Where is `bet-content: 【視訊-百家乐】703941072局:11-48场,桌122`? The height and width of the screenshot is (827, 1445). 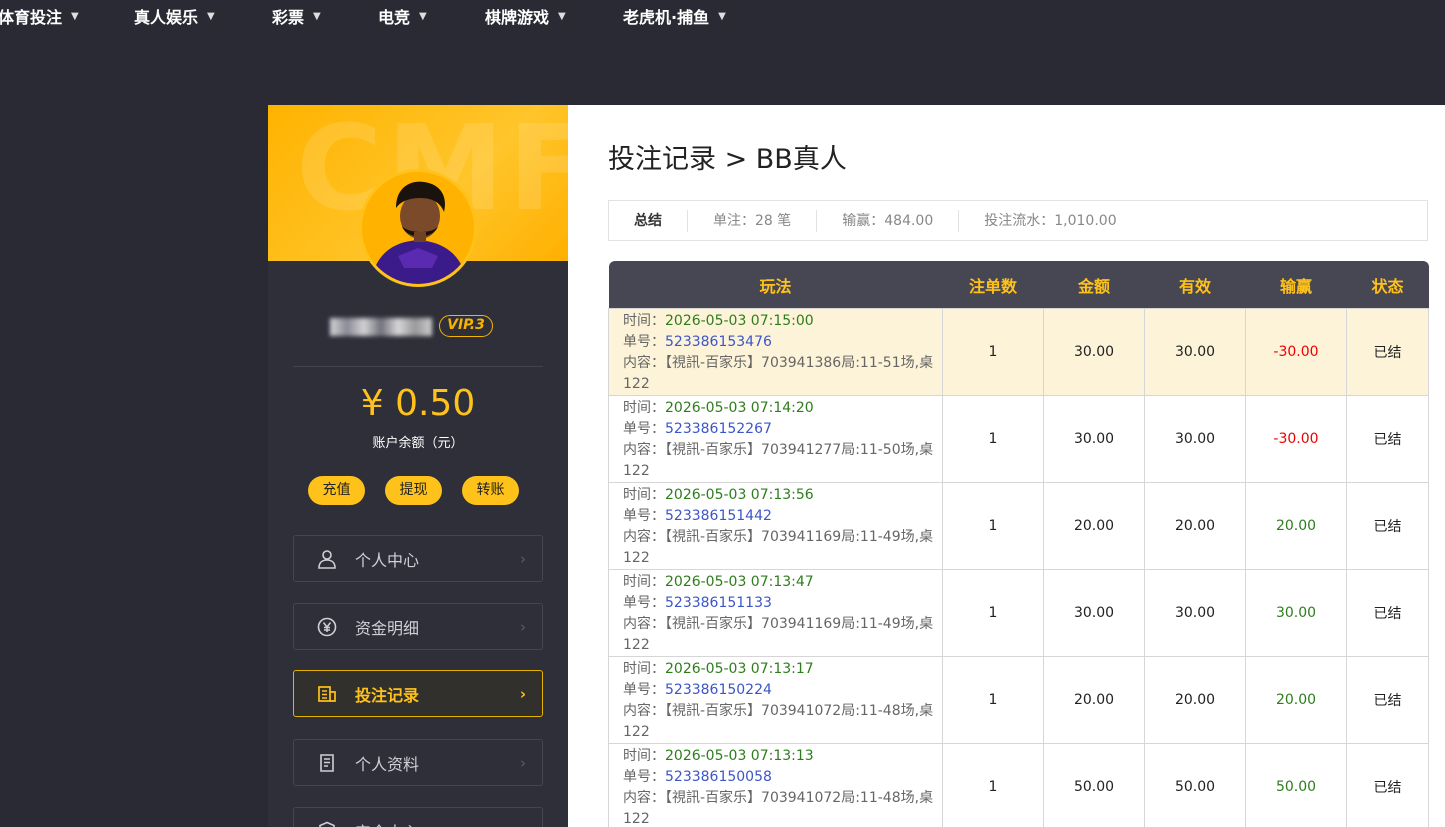 bet-content: 【視訊-百家乐】703941072局:11-48场,桌122 is located at coordinates (778, 721).